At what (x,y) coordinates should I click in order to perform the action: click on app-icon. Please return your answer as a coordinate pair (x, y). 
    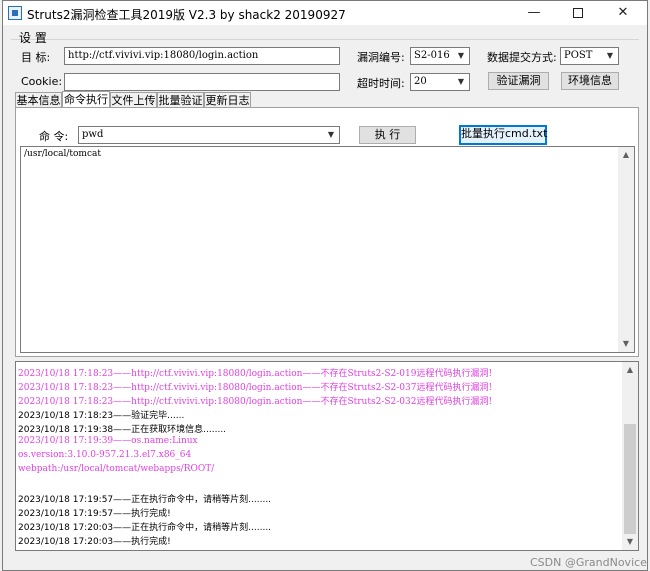
    Looking at the image, I should click on (15, 13).